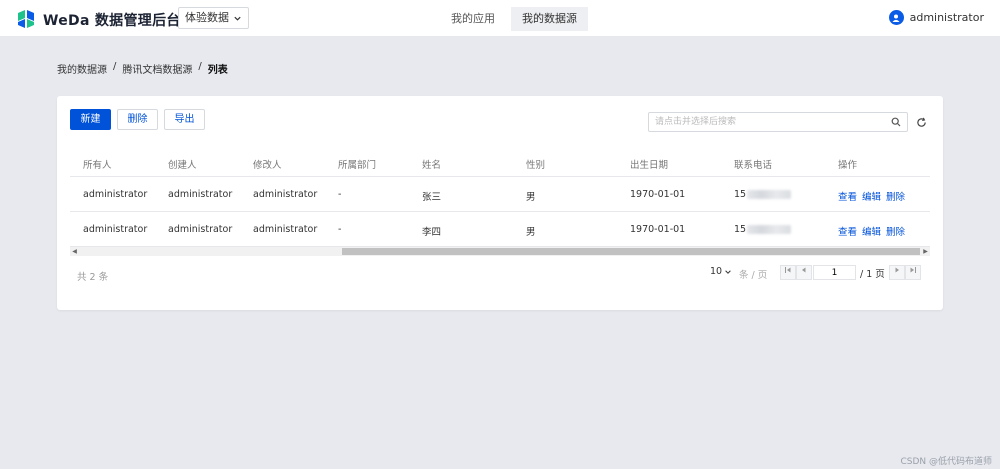 The width and height of the screenshot is (1000, 469). What do you see at coordinates (74, 251) in the screenshot?
I see `scroll-left-icon: ◀` at bounding box center [74, 251].